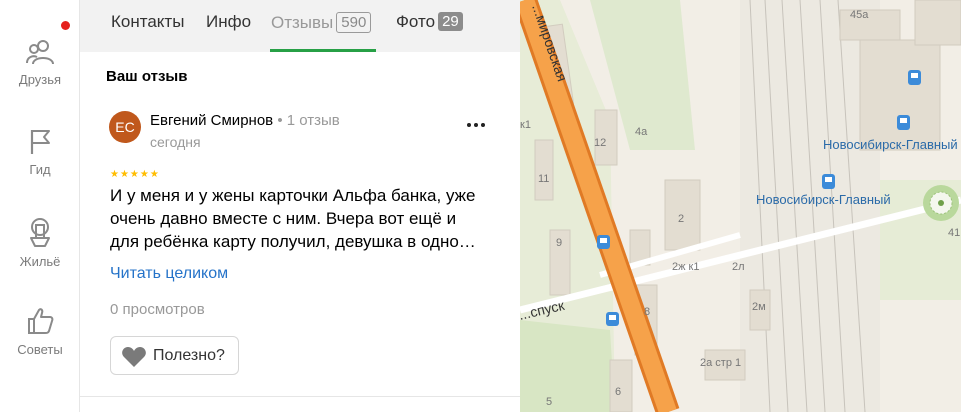 This screenshot has height=412, width=961. I want to click on tab-info: Инфо, so click(228, 22).